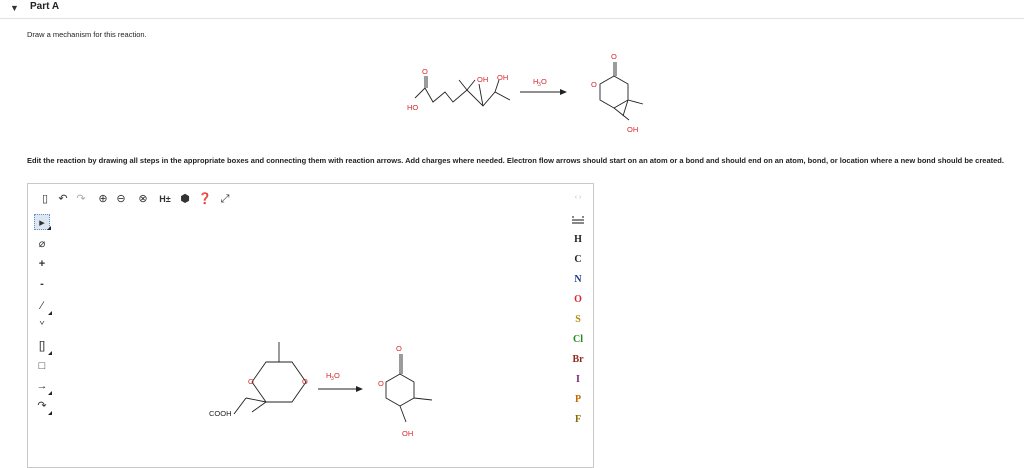 Image resolution: width=1024 pixels, height=468 pixels. What do you see at coordinates (425, 71) in the screenshot?
I see `reactant-carbonyl-o: O` at bounding box center [425, 71].